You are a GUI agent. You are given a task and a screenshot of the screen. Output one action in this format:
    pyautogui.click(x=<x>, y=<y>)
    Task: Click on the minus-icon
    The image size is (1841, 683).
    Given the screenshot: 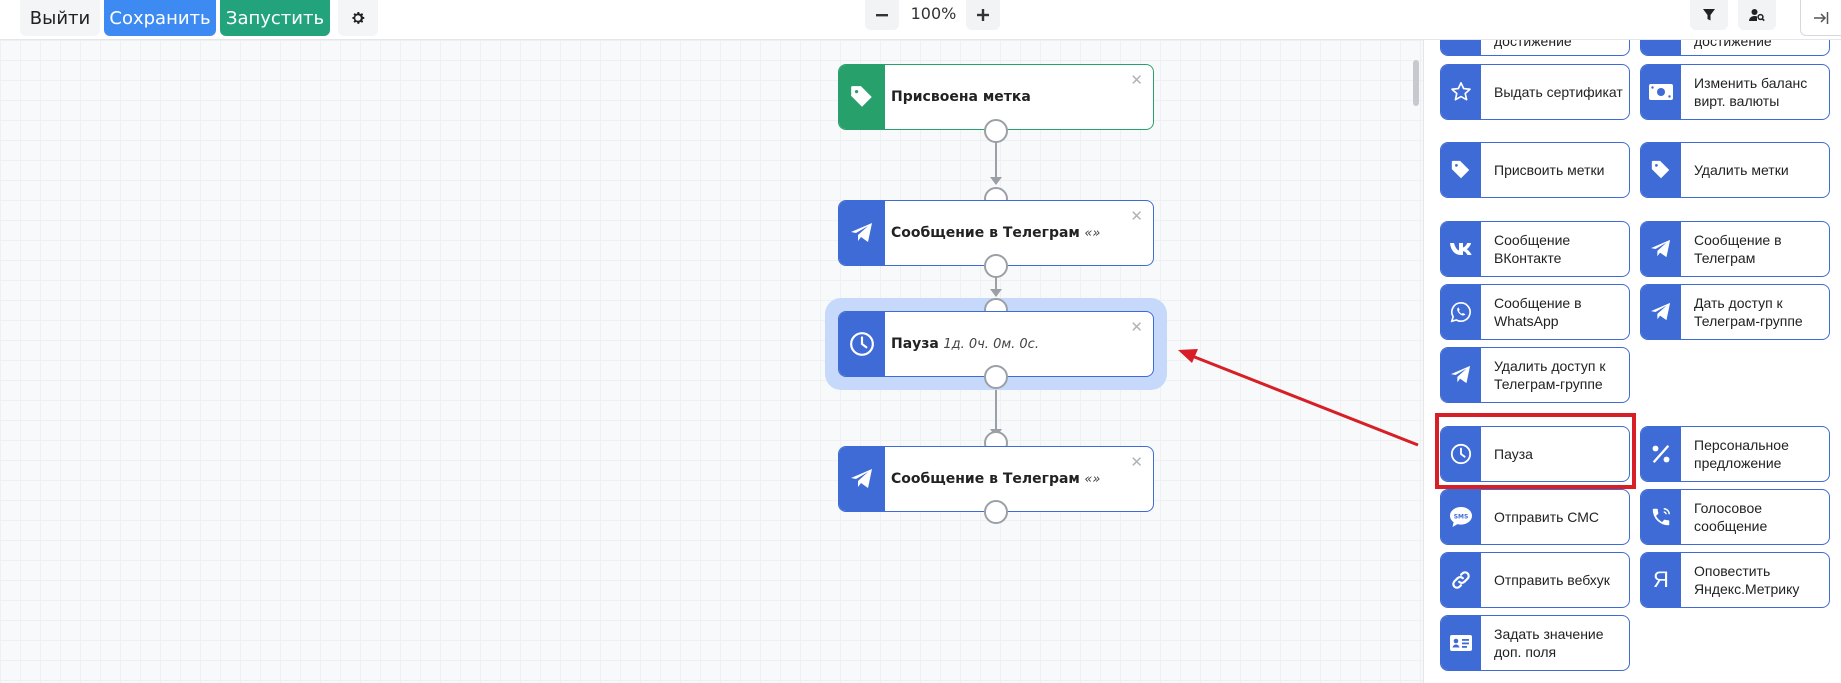 What is the action you would take?
    pyautogui.click(x=882, y=15)
    